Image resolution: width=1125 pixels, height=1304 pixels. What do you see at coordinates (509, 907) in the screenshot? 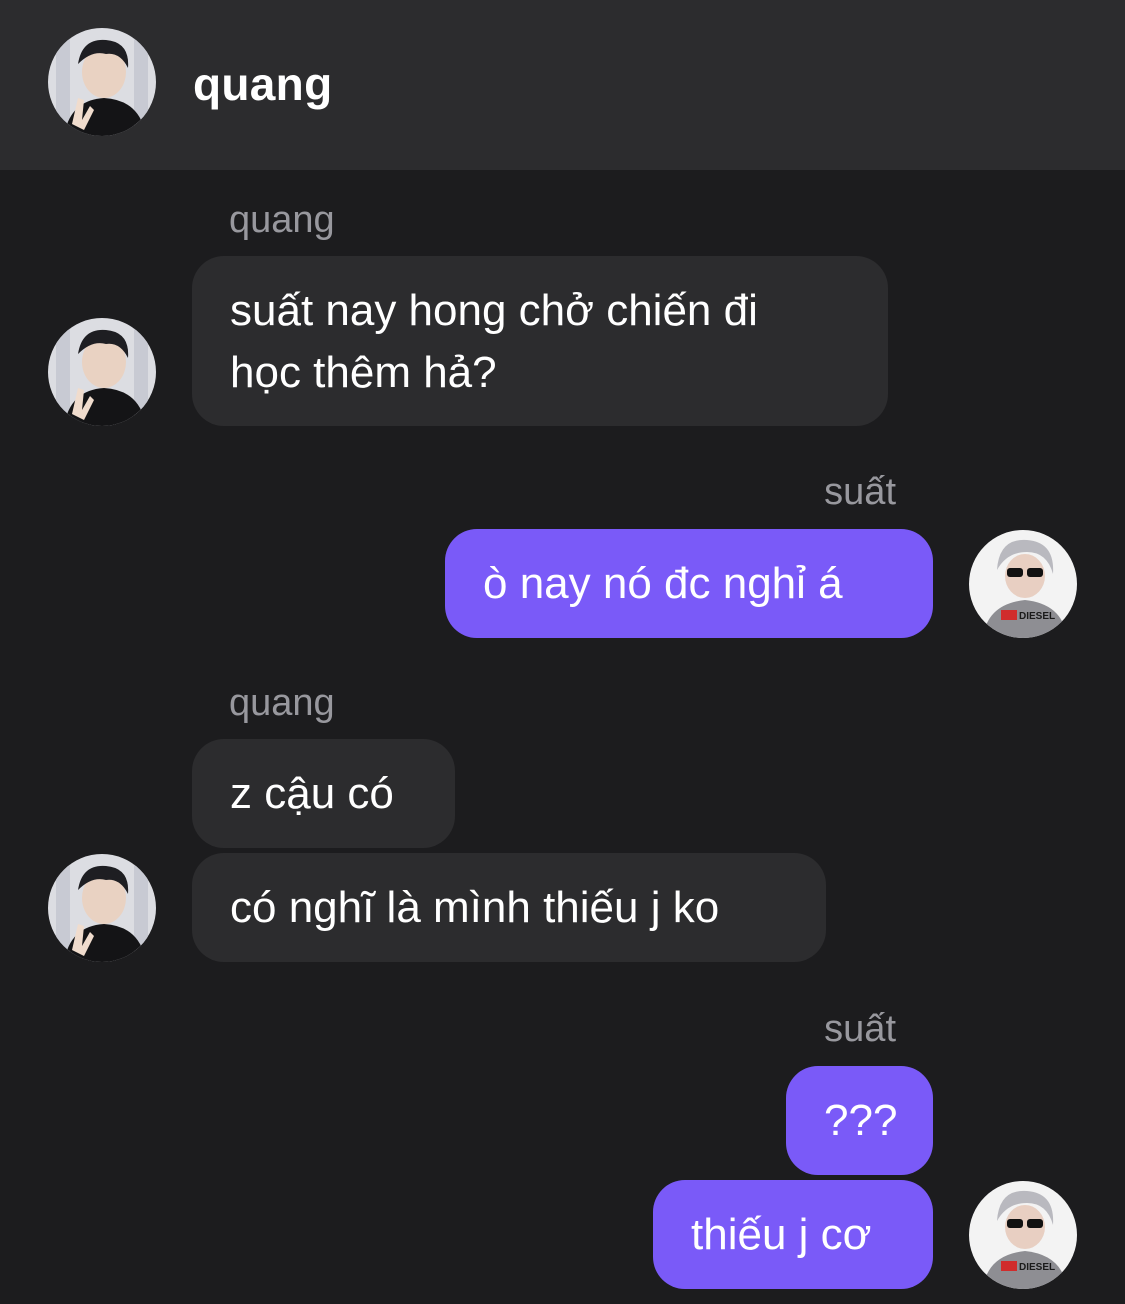
I see `incoming-message-bubble: có nghĩ là mình thiếu j ko` at bounding box center [509, 907].